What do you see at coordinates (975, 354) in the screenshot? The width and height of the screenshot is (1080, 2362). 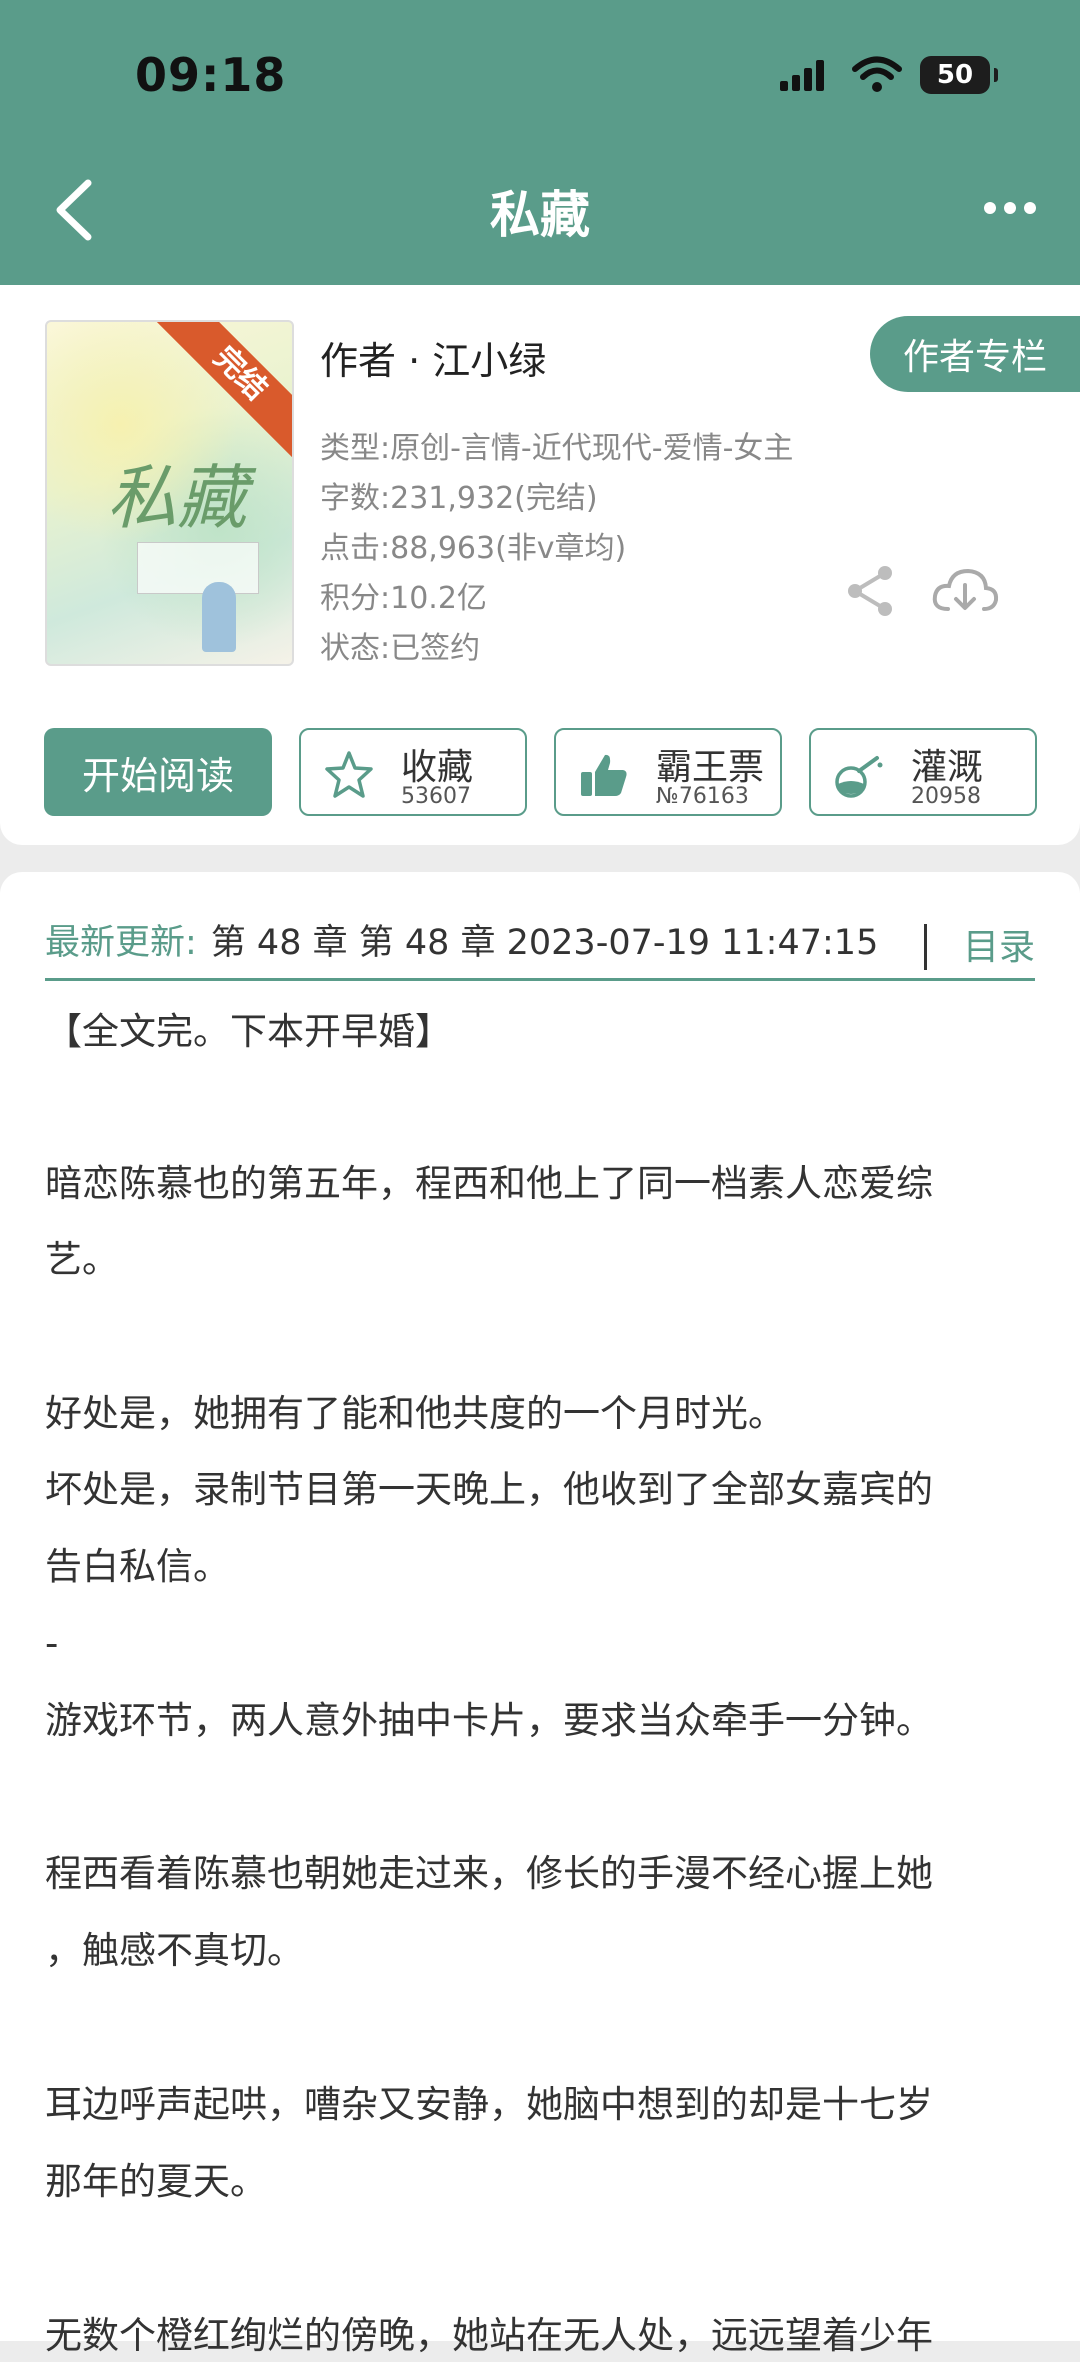 I see `author-column-button: 作者专栏` at bounding box center [975, 354].